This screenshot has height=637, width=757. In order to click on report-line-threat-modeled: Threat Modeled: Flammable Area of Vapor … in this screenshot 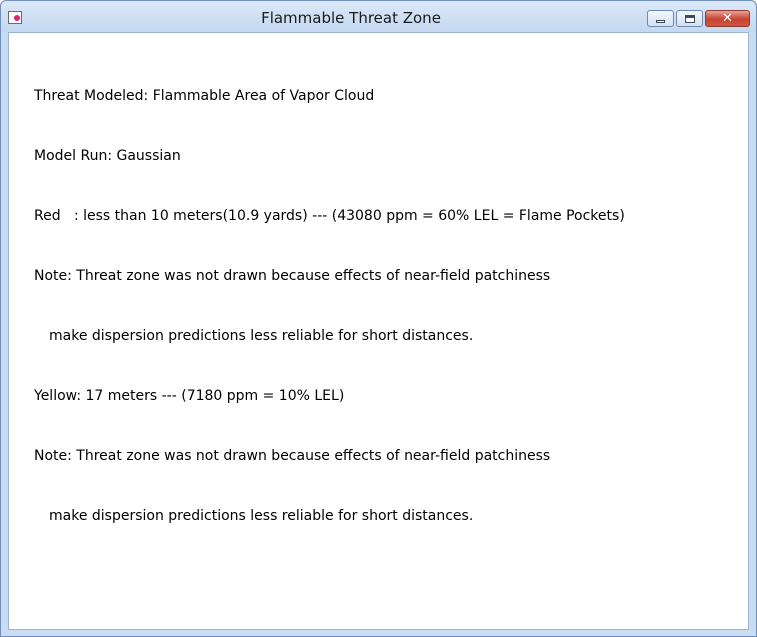, I will do `click(204, 96)`.